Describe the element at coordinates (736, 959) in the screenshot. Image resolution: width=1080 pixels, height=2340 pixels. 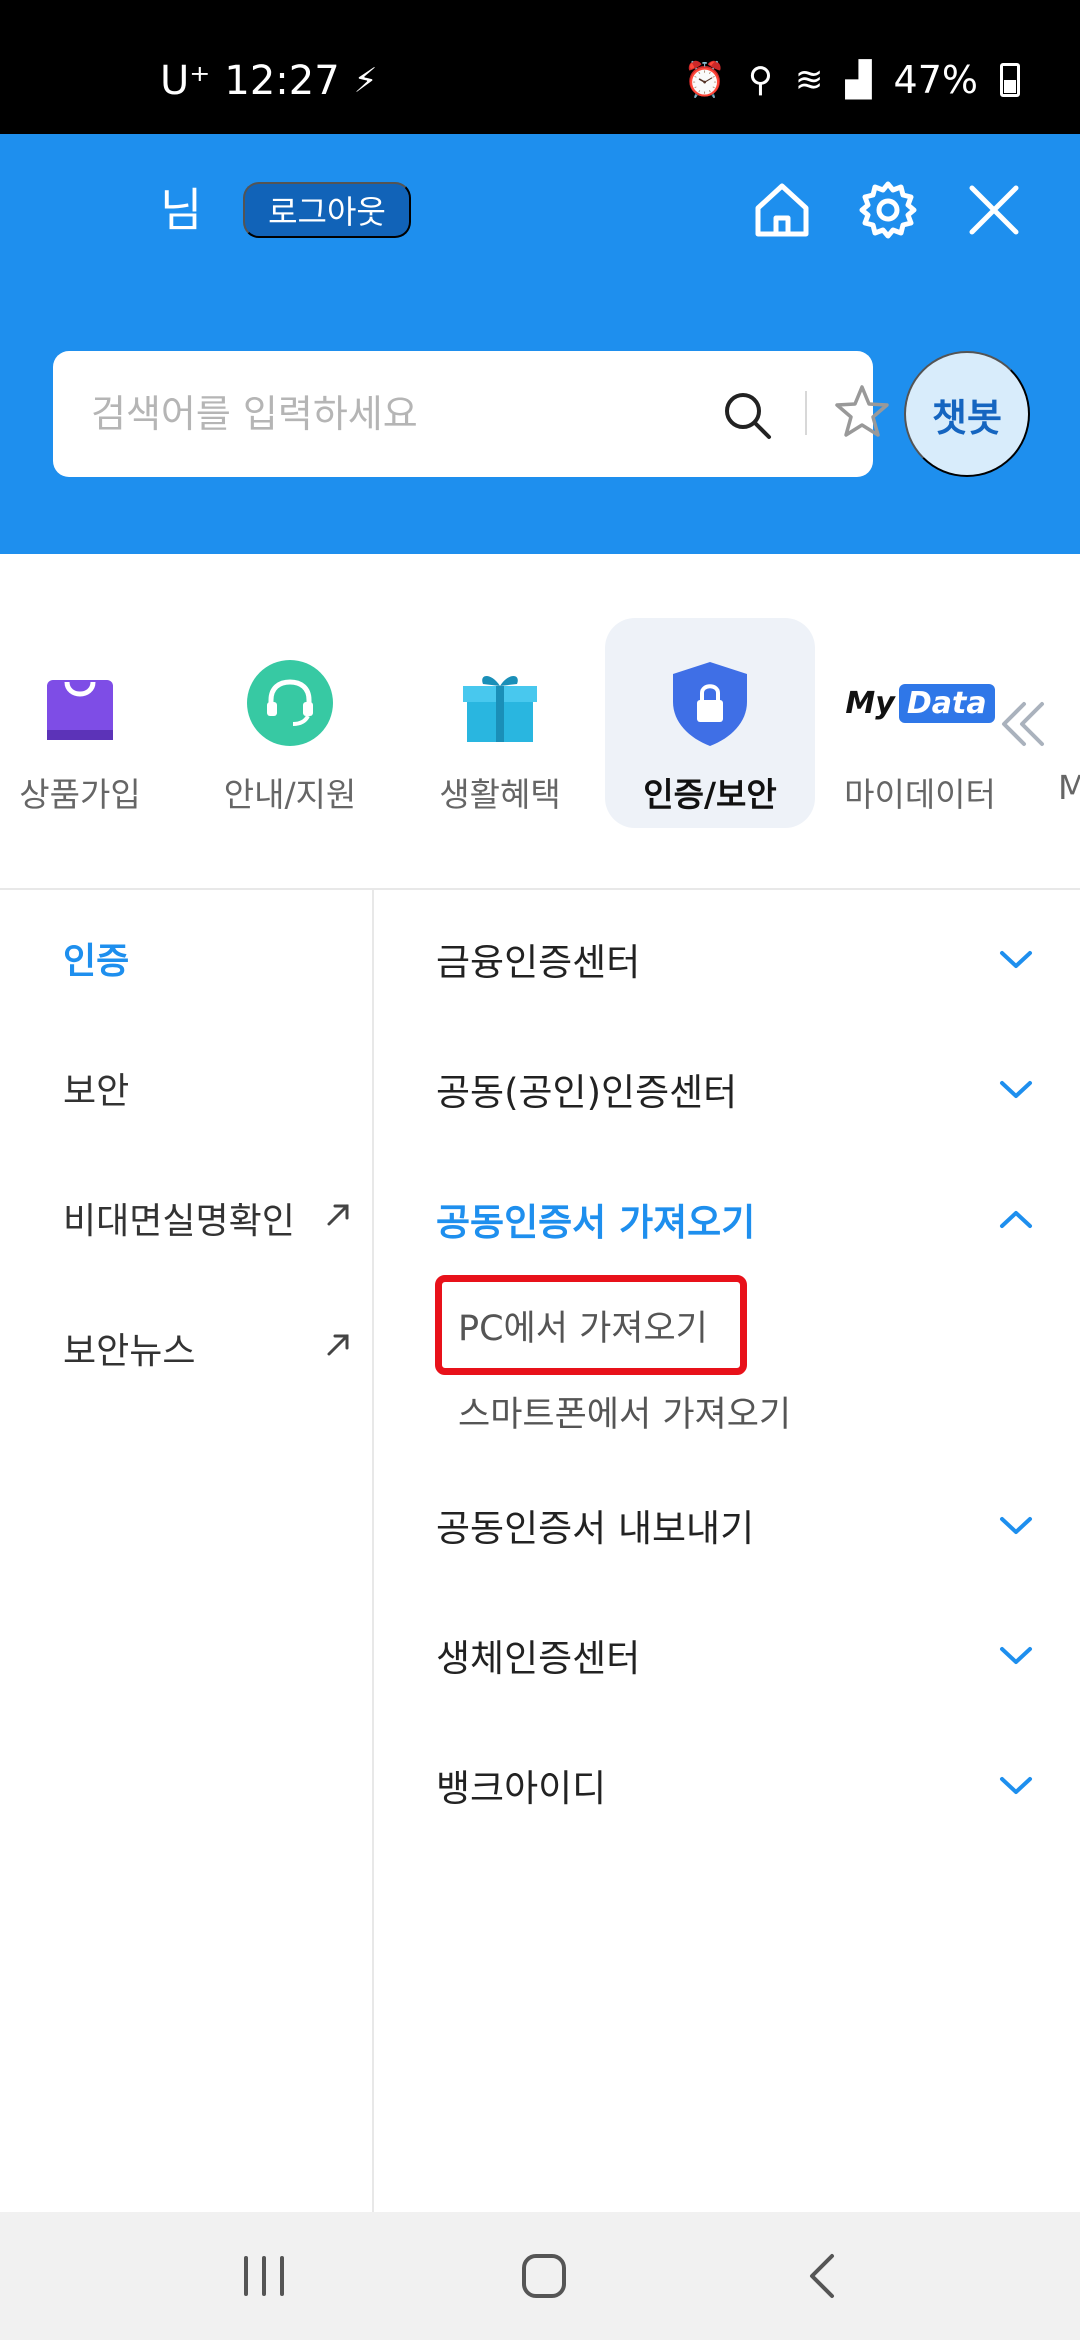
I see `right-menu-item: 금융인증센터` at that location.